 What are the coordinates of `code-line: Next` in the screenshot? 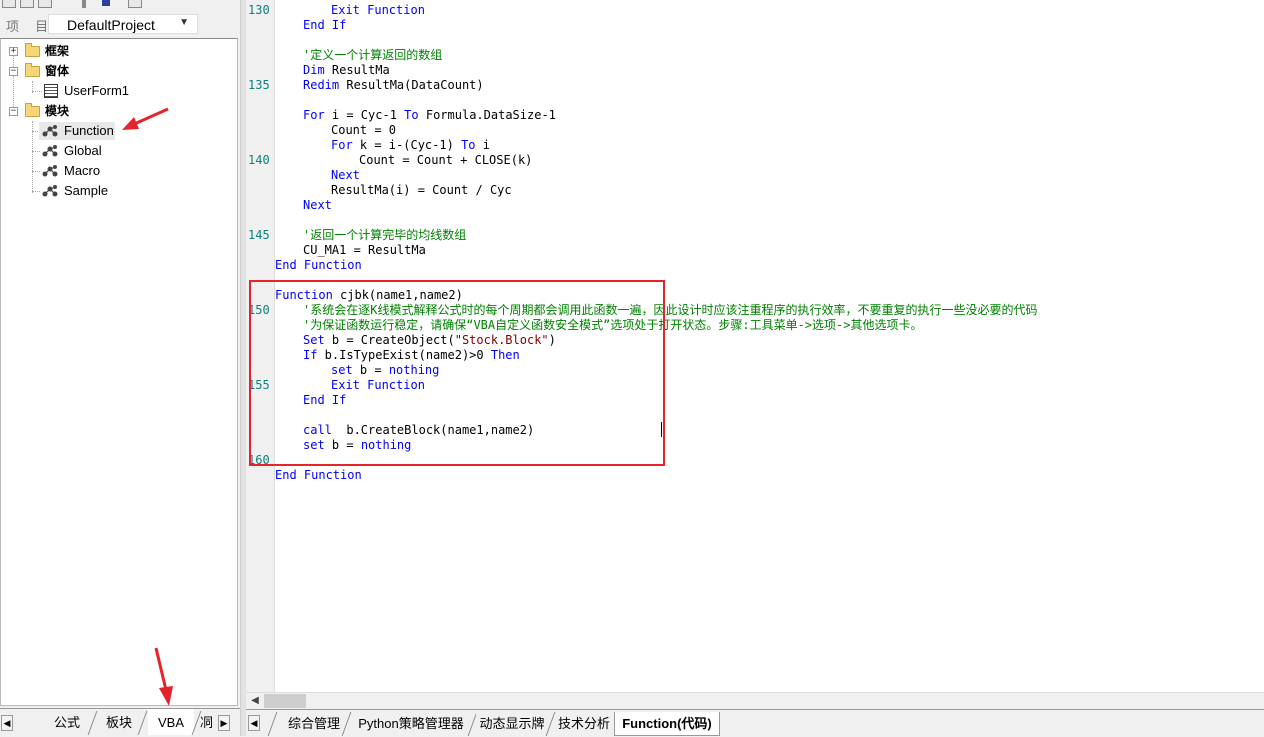 It's located at (345, 175).